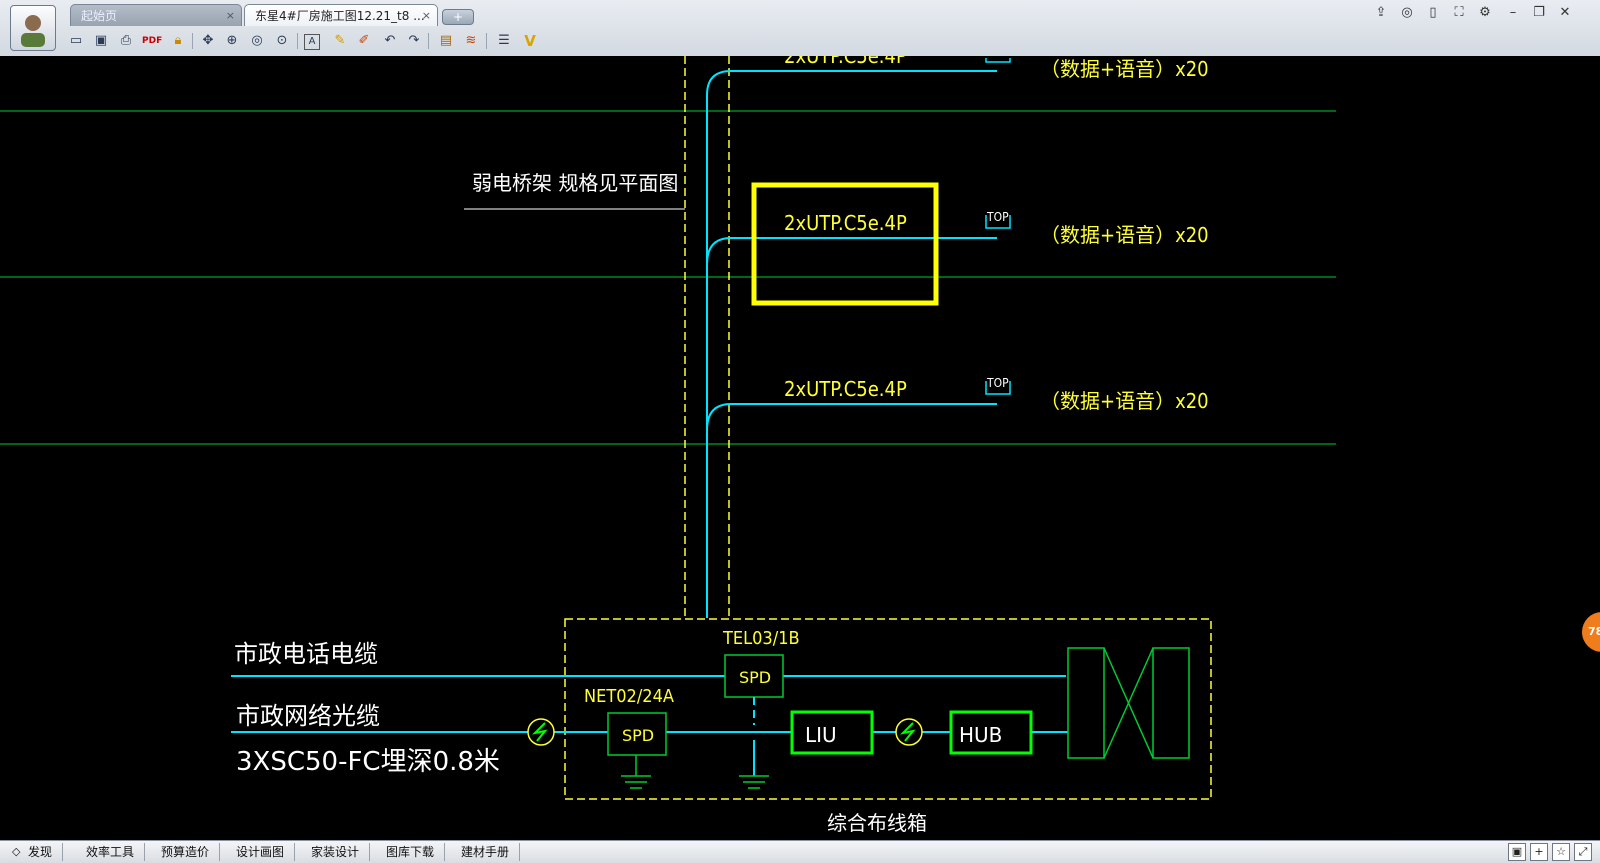 This screenshot has height=863, width=1600. Describe the element at coordinates (426, 16) in the screenshot. I see `tab-drawing-close-icon: ×` at that location.